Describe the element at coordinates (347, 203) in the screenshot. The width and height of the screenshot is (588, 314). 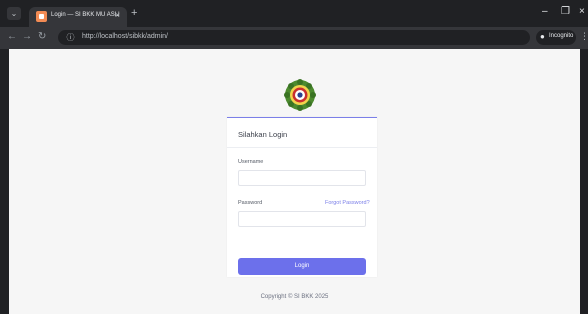
I see `forgot-password-link: Forgot Password?` at that location.